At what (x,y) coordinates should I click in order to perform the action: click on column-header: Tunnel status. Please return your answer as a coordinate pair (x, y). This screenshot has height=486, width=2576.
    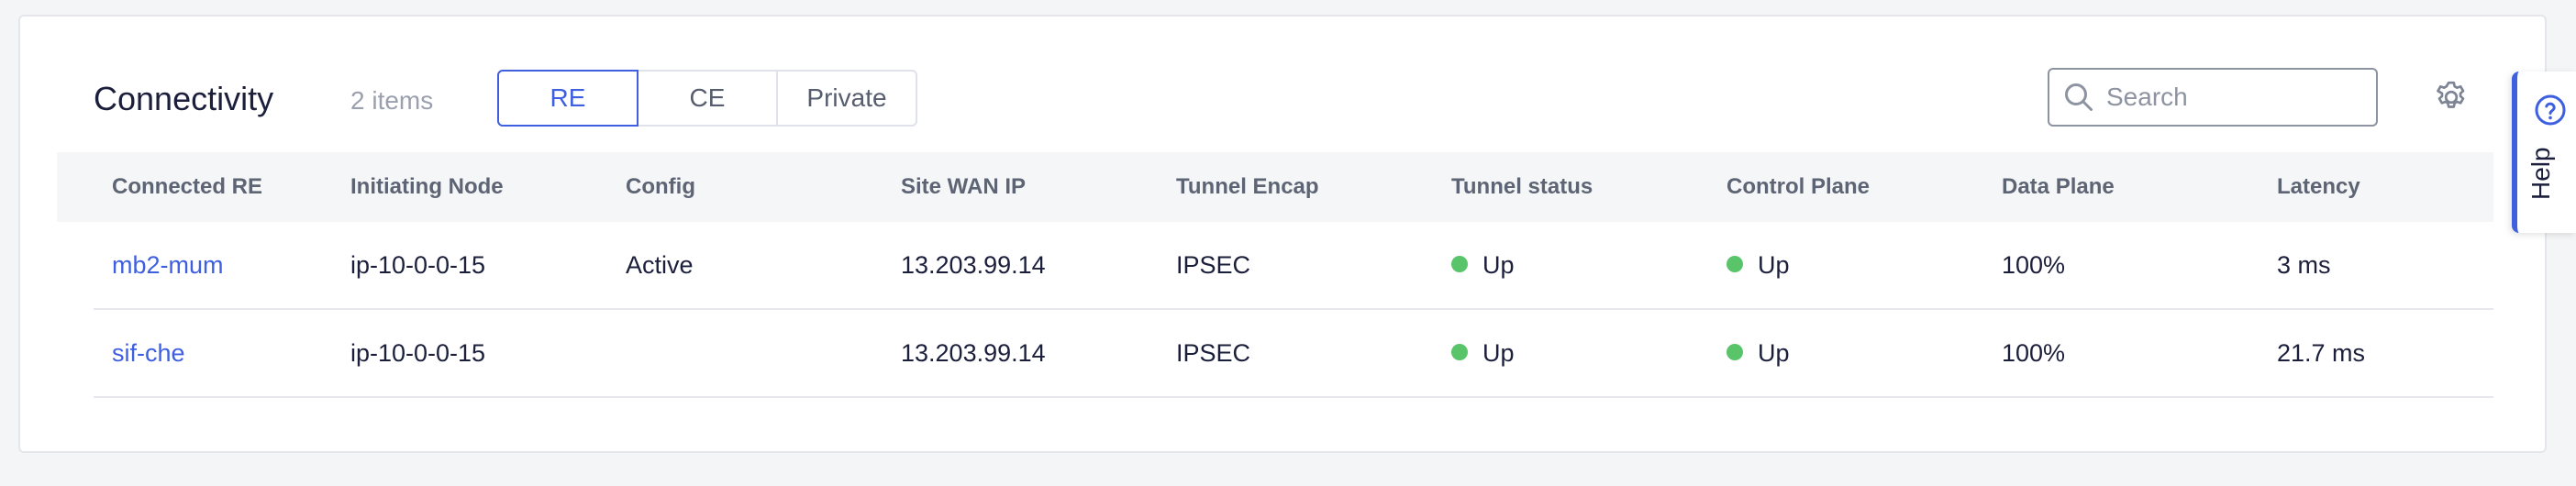
    Looking at the image, I should click on (1522, 187).